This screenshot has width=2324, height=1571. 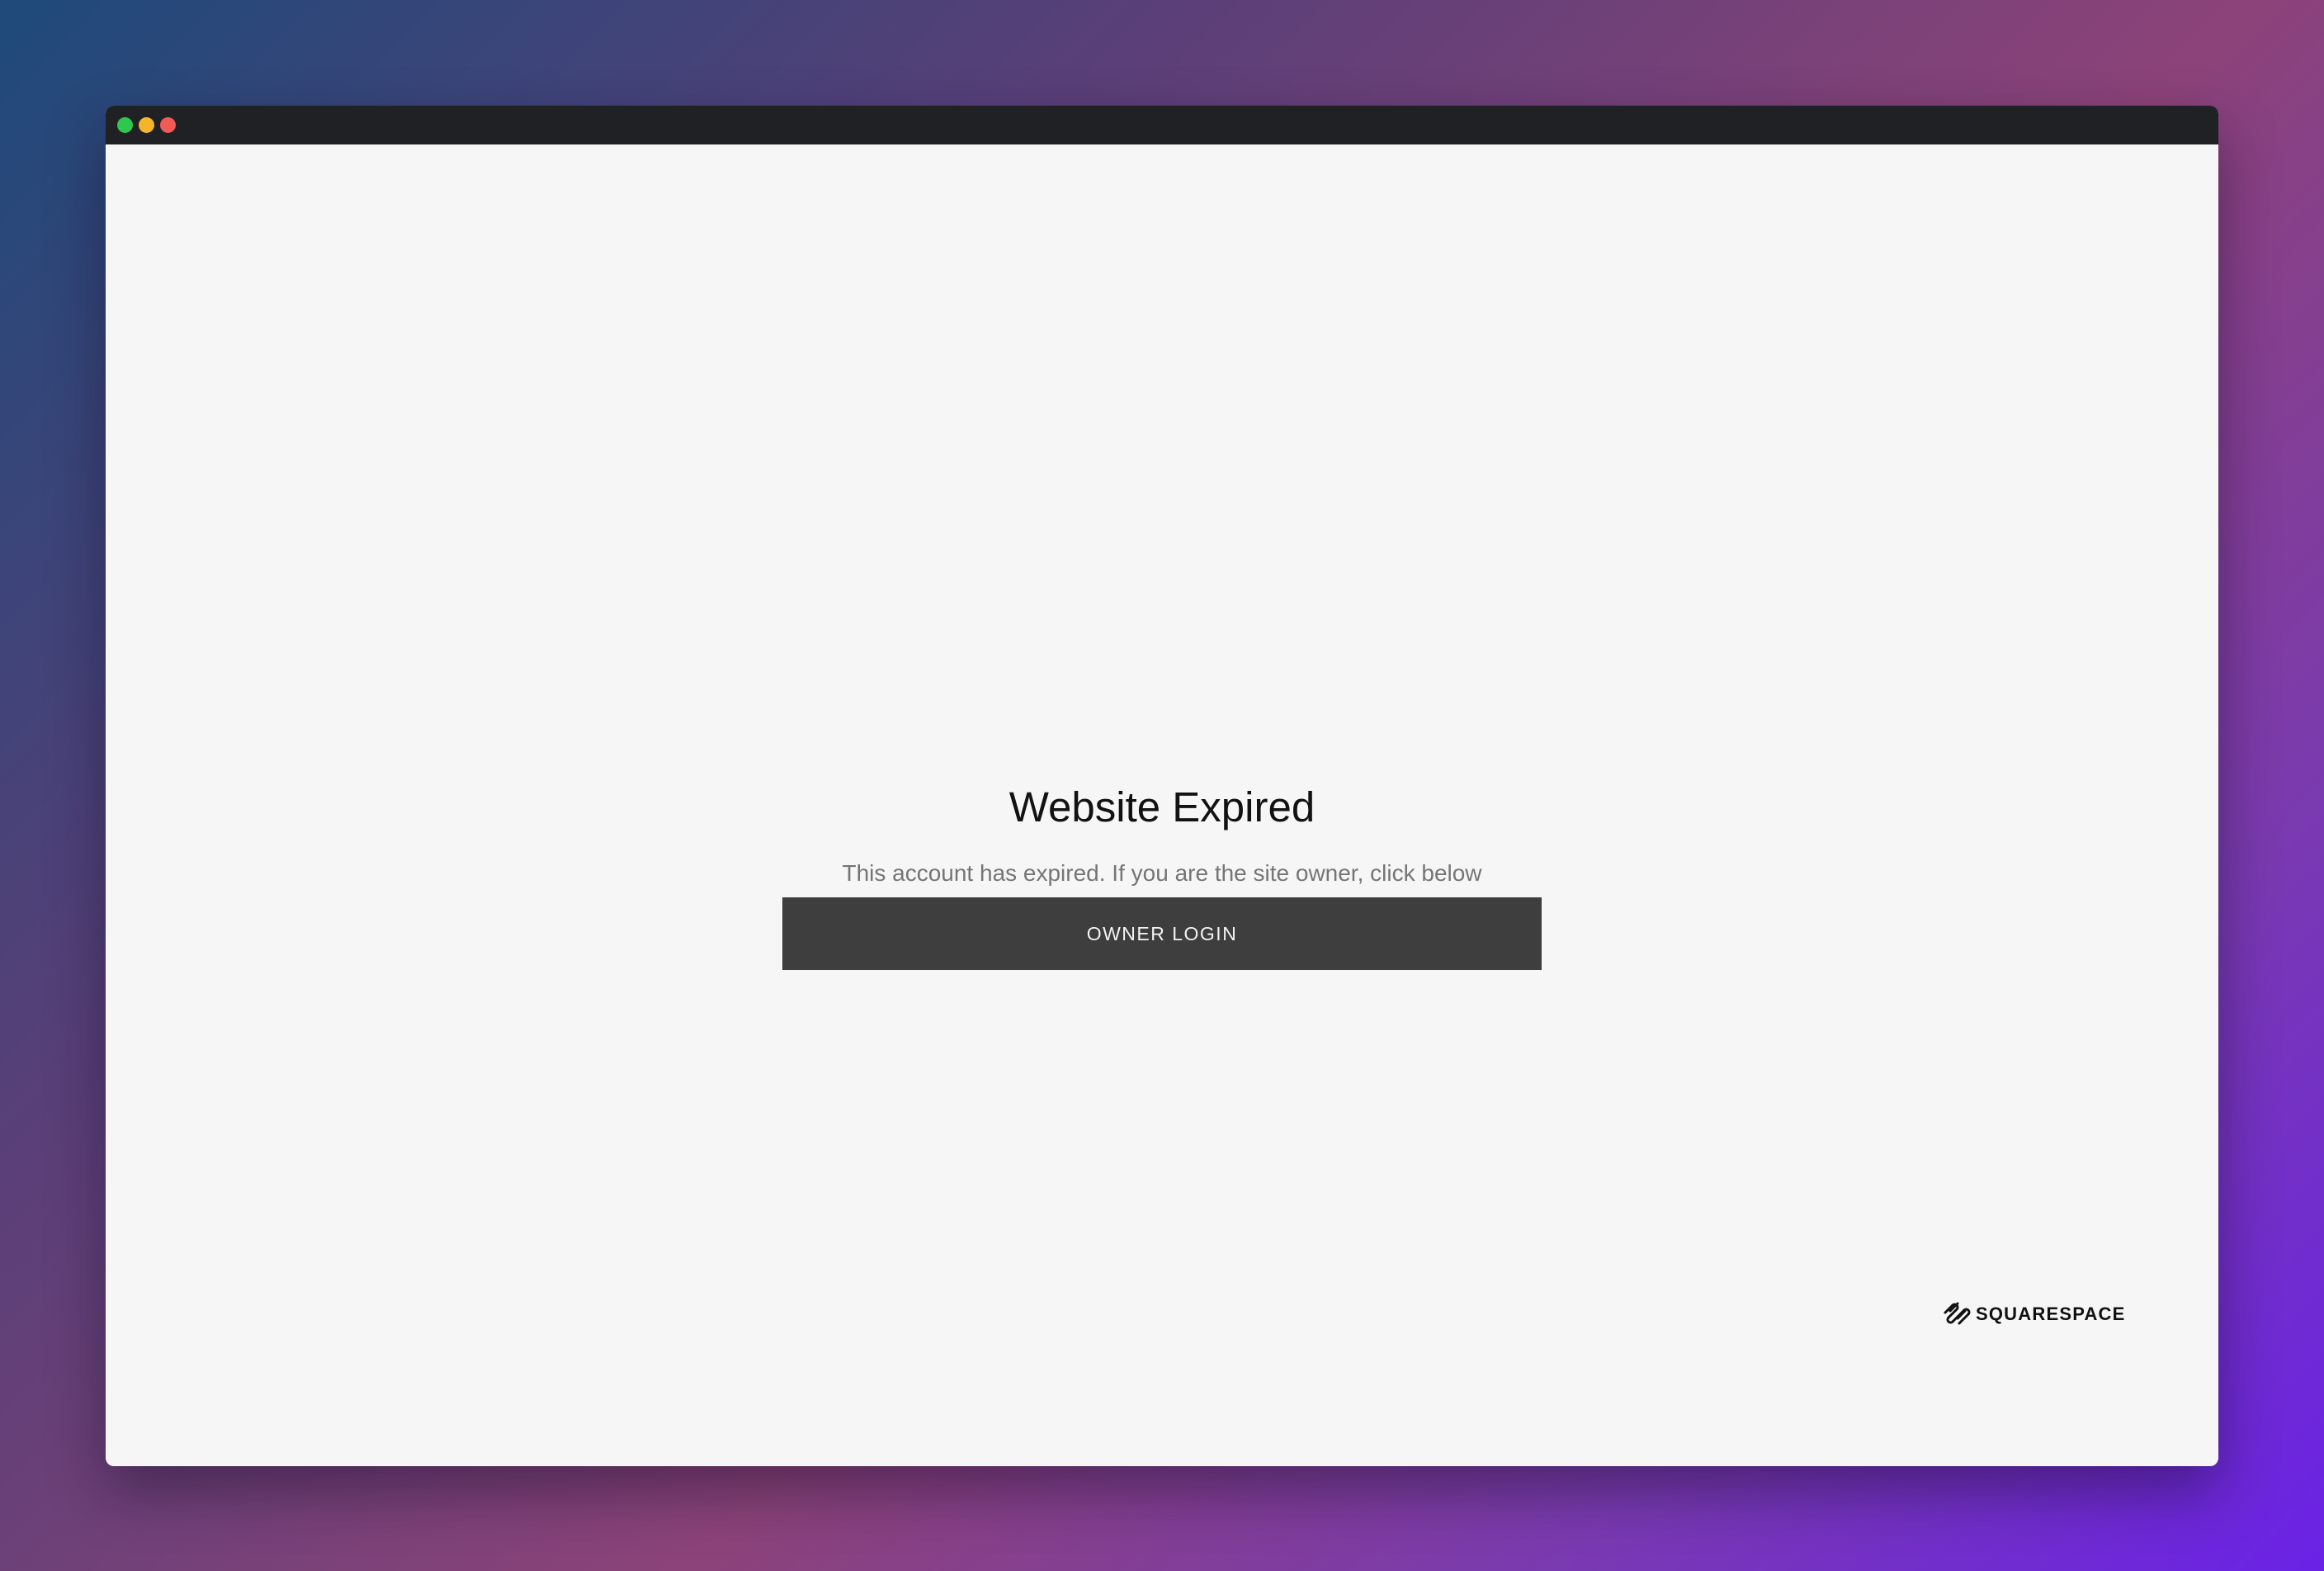 I want to click on window-control-yellow-icon, so click(x=147, y=125).